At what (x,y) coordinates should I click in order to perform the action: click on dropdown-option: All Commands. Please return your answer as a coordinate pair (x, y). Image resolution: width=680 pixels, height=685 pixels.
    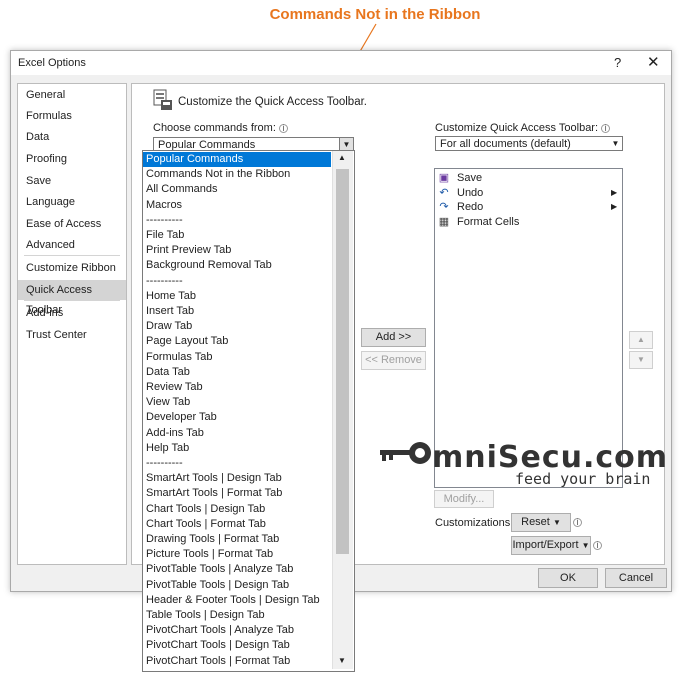
    Looking at the image, I should click on (237, 189).